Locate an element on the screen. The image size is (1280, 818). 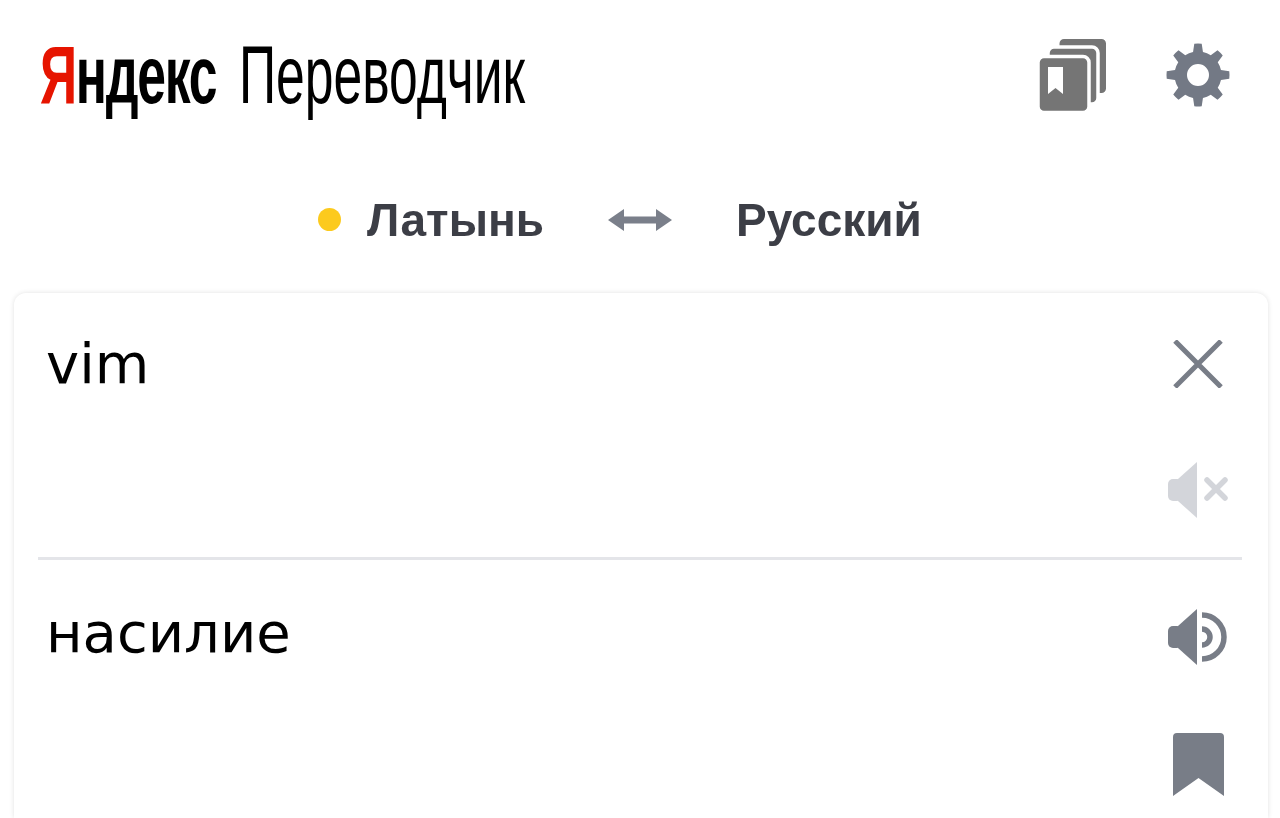
bookmark-icon is located at coordinates (1198, 764).